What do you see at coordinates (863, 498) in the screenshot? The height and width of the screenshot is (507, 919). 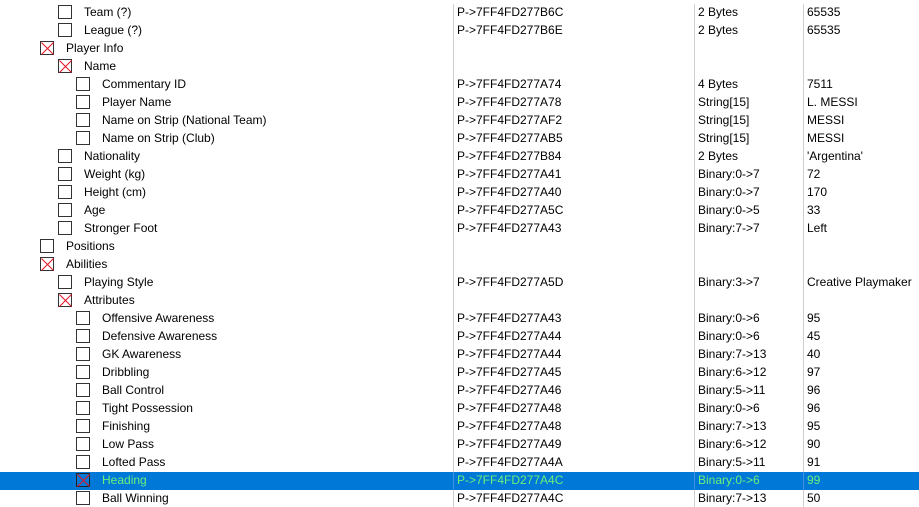 I see `row-value: 50` at bounding box center [863, 498].